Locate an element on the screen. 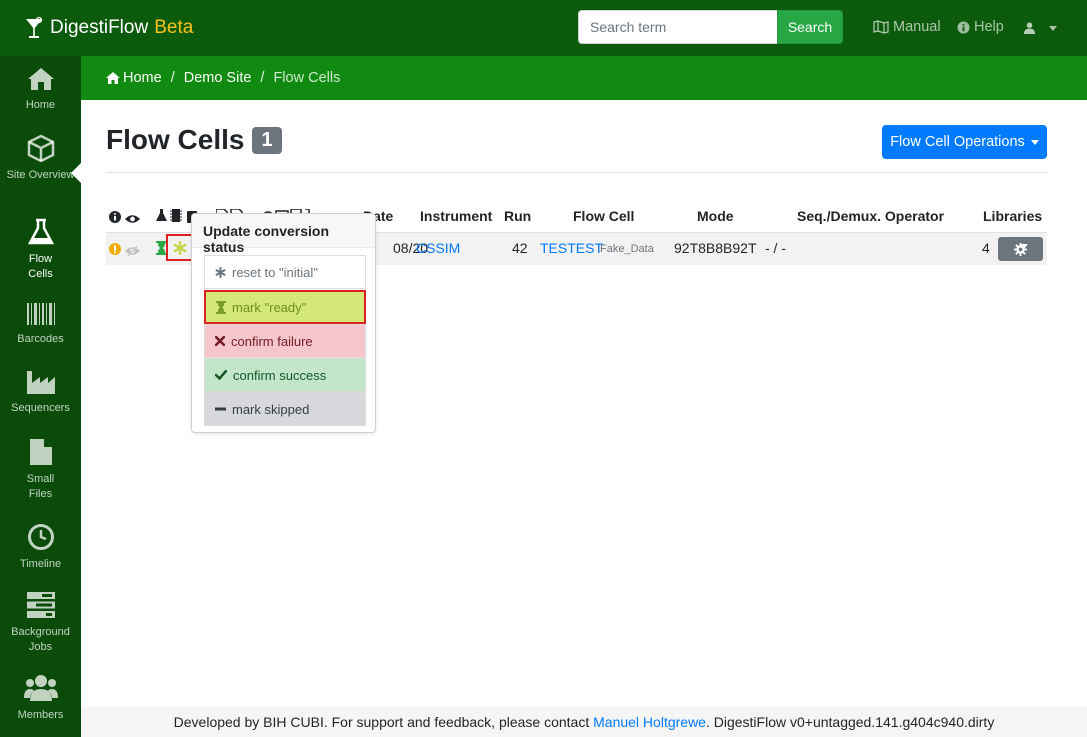 Image resolution: width=1087 pixels, height=737 pixels. chip-header-icon is located at coordinates (176, 217).